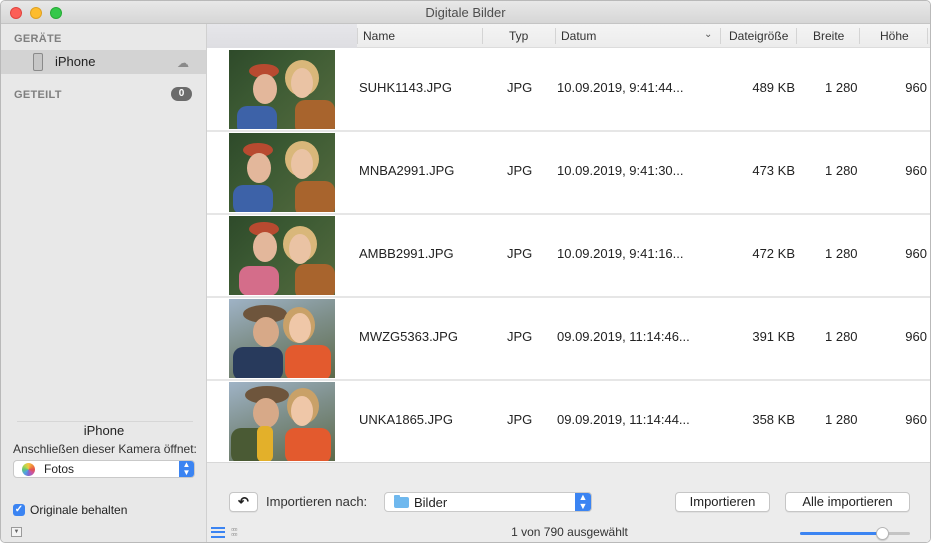 This screenshot has height=543, width=931. I want to click on cell-size: 473 KB, so click(773, 170).